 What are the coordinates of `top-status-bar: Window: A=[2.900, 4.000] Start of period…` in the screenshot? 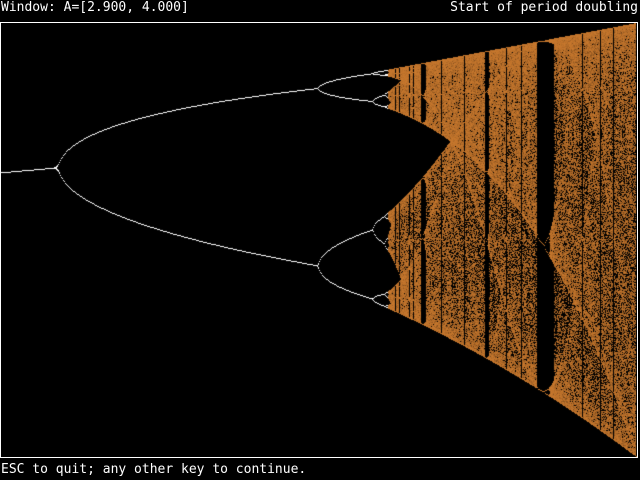 It's located at (320, 8).